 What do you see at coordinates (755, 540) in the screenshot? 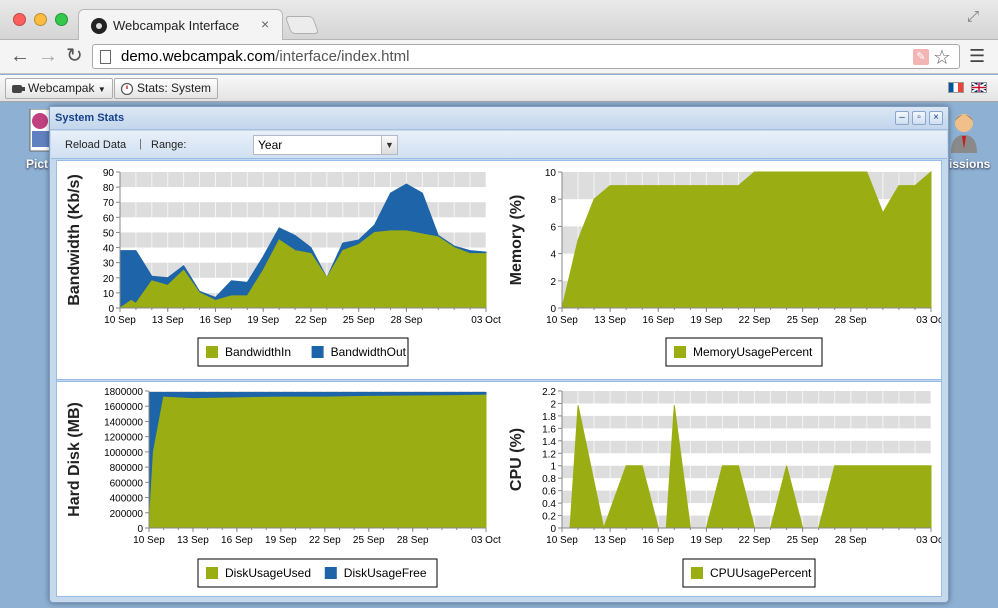
I see `cpu-x-tick-label: 22 Sep` at bounding box center [755, 540].